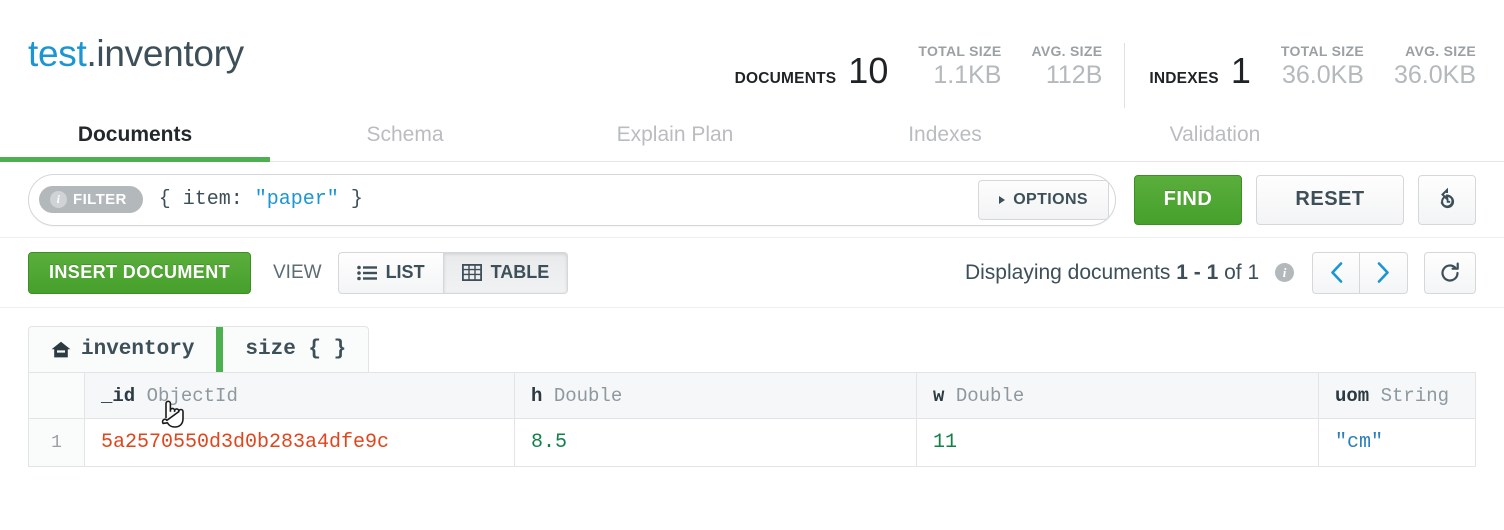  Describe the element at coordinates (868, 70) in the screenshot. I see `documents-stat-value: 10` at that location.